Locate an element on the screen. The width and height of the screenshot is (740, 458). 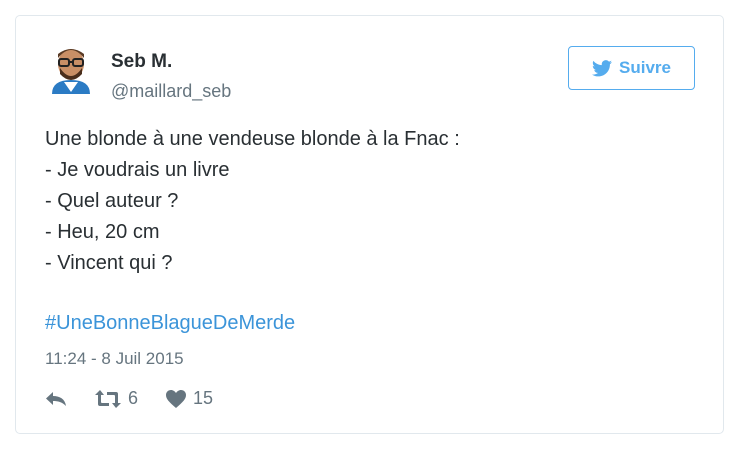
twitter-bird-icon is located at coordinates (602, 68).